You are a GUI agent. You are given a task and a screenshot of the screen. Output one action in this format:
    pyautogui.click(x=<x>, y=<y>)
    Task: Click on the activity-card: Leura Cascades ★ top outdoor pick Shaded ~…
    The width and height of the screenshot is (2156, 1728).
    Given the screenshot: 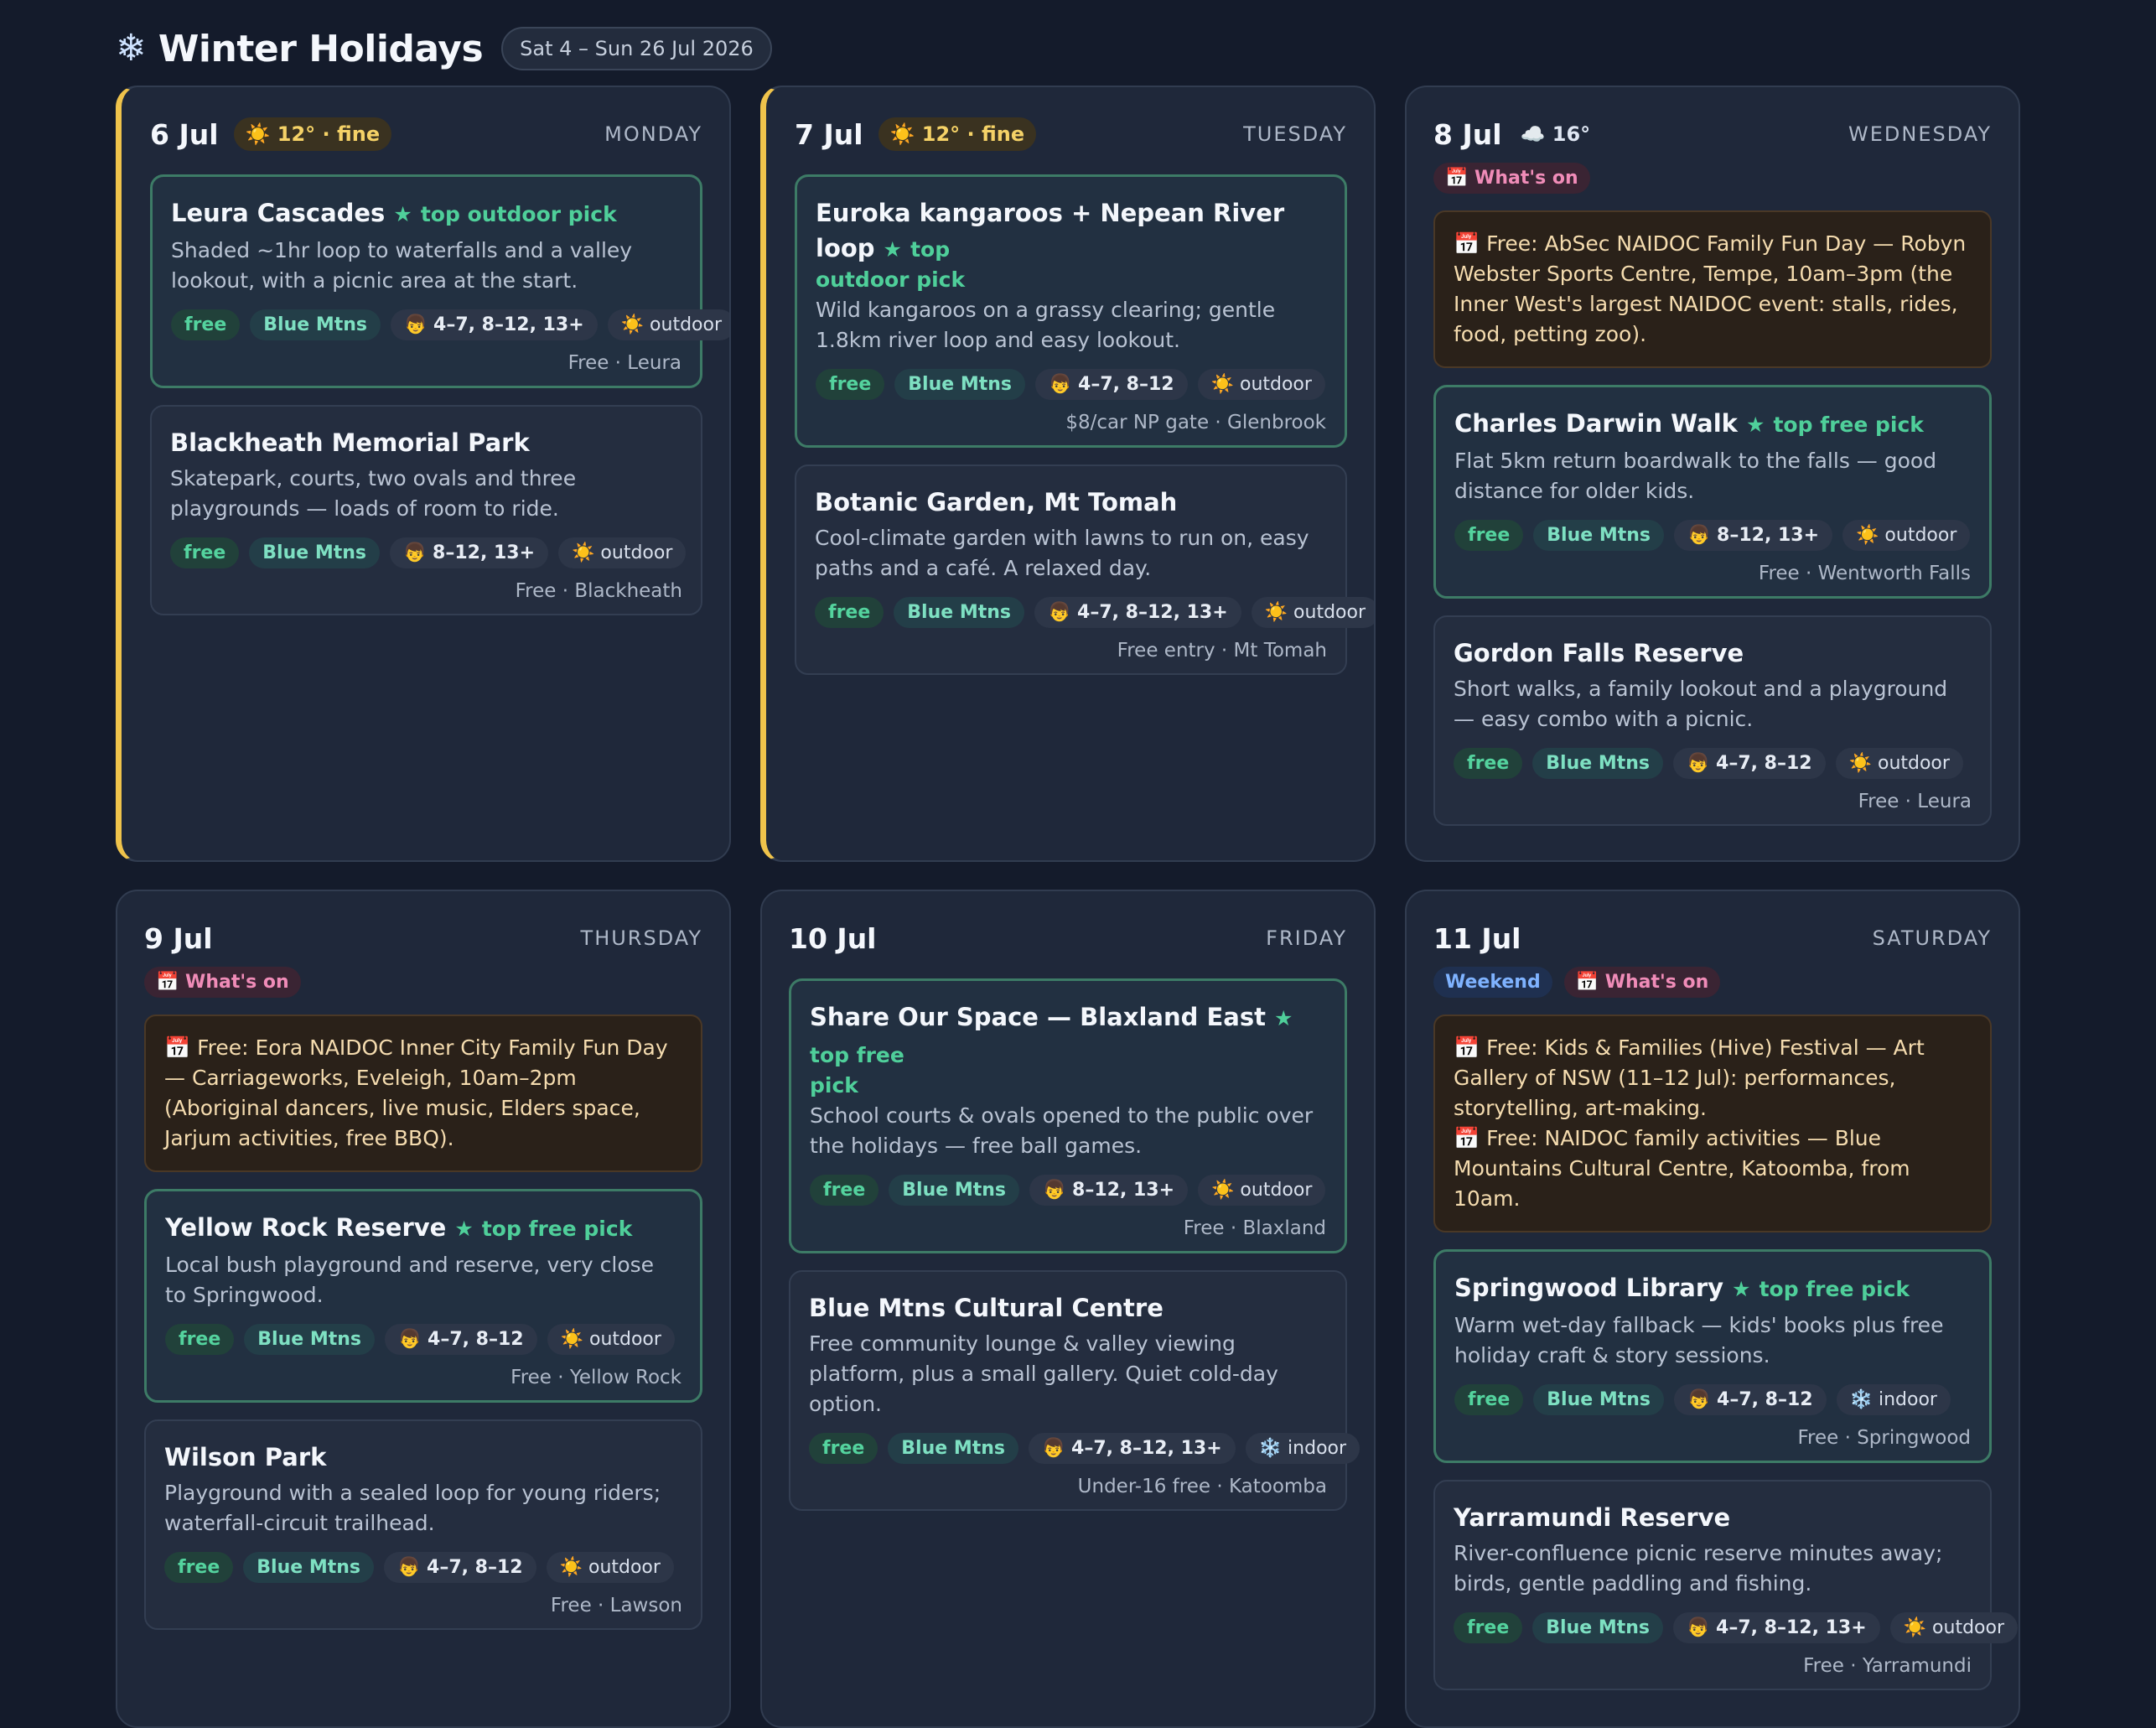 What is the action you would take?
    pyautogui.click(x=439, y=281)
    